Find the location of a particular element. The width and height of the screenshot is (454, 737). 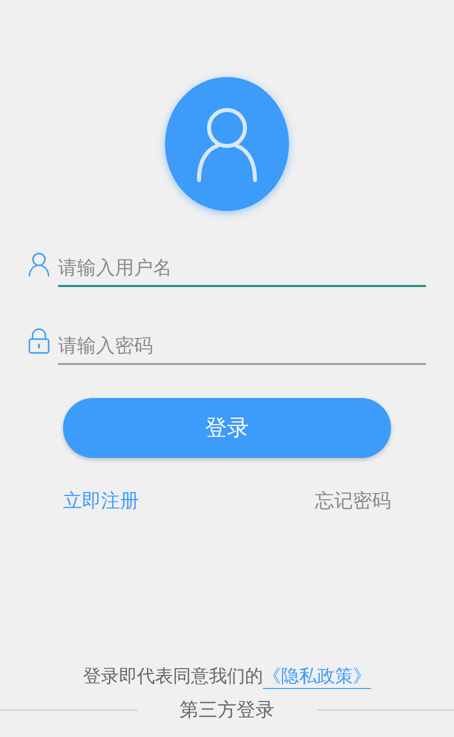

password-field: 请输入密码 is located at coordinates (242, 348).